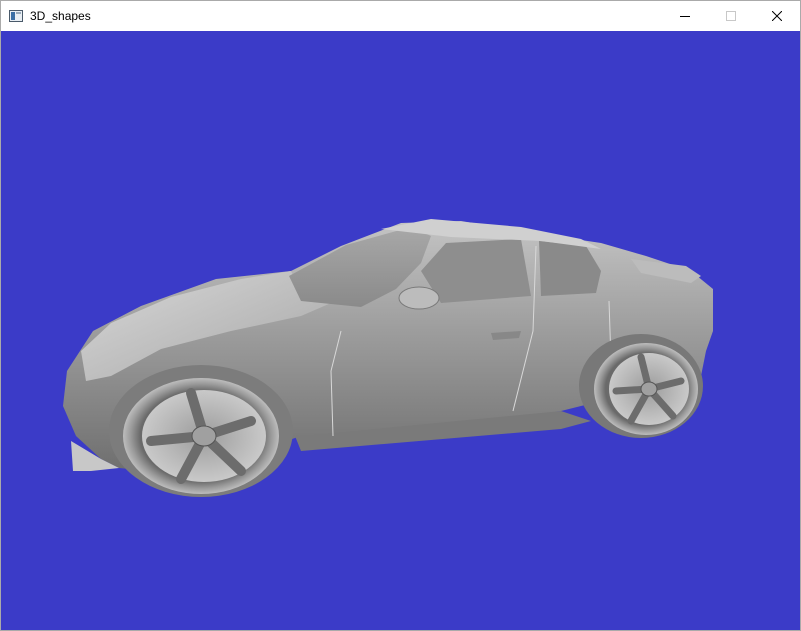 The image size is (801, 631). I want to click on maximize-button, so click(731, 16).